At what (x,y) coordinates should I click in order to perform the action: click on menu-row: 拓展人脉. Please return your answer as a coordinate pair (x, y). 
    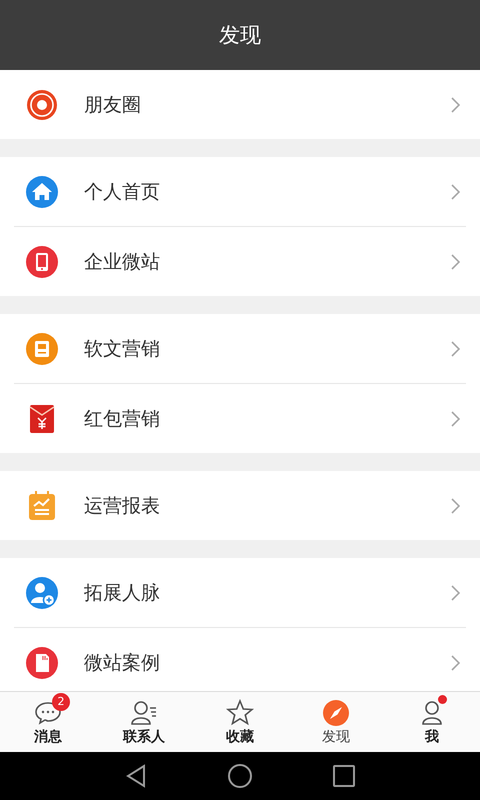
    Looking at the image, I should click on (240, 592).